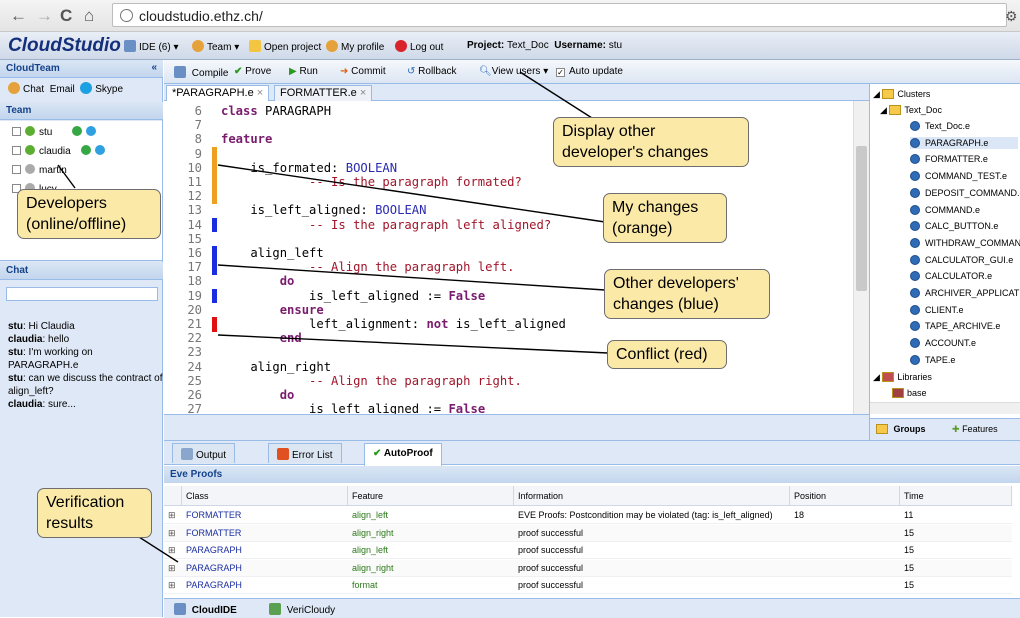 This screenshot has height=618, width=1020. I want to click on tab-formatter: FORMATTER.e ×, so click(323, 93).